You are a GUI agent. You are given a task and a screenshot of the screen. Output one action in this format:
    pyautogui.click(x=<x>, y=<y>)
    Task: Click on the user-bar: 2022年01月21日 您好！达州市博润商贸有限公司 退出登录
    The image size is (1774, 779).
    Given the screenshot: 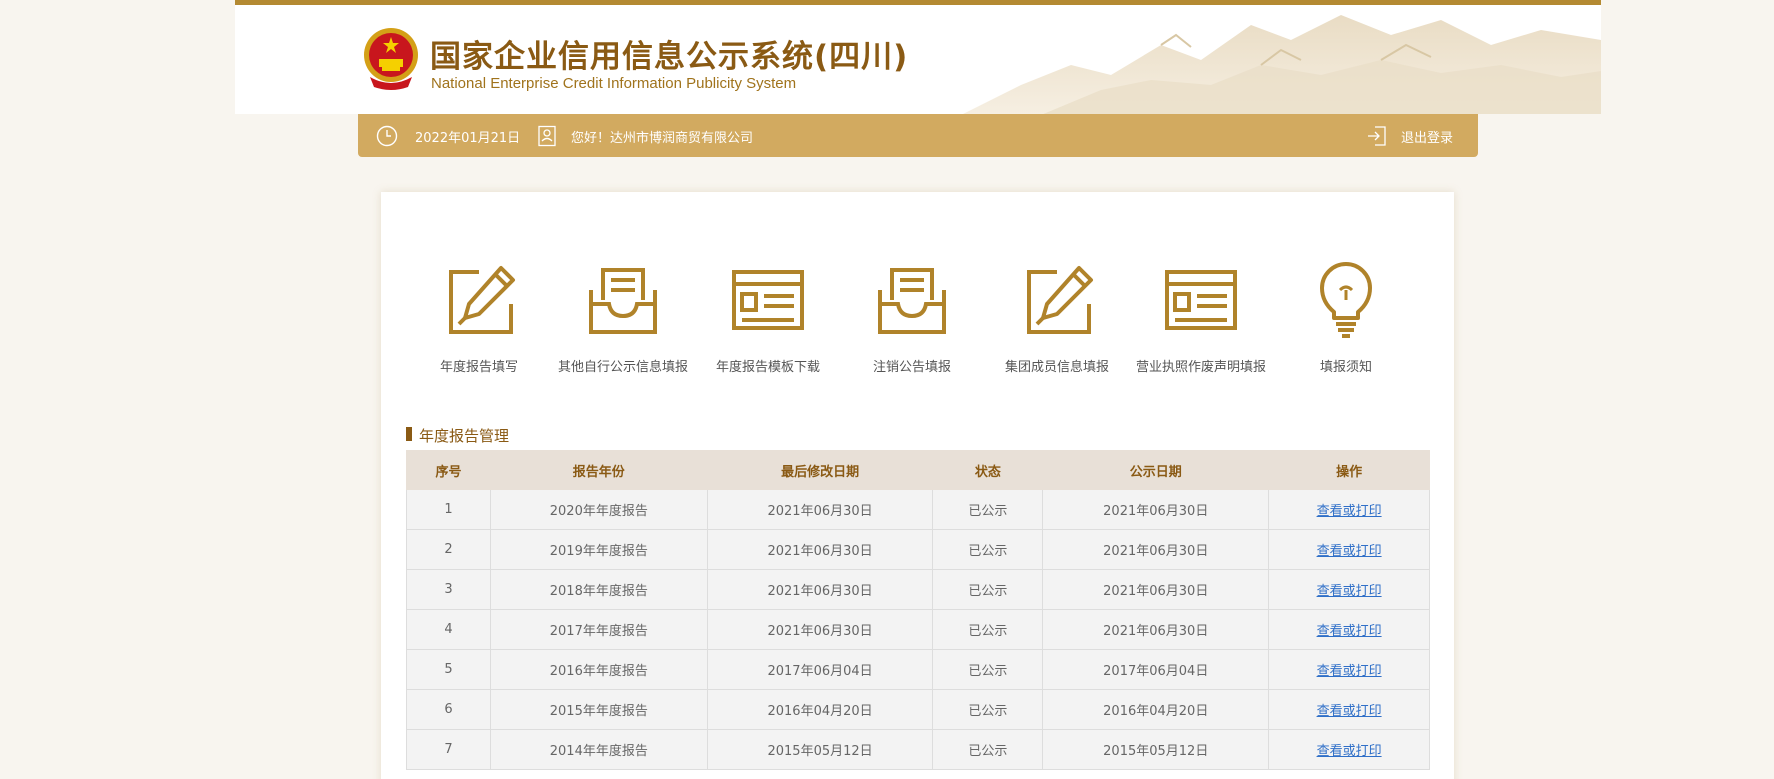 What is the action you would take?
    pyautogui.click(x=918, y=135)
    